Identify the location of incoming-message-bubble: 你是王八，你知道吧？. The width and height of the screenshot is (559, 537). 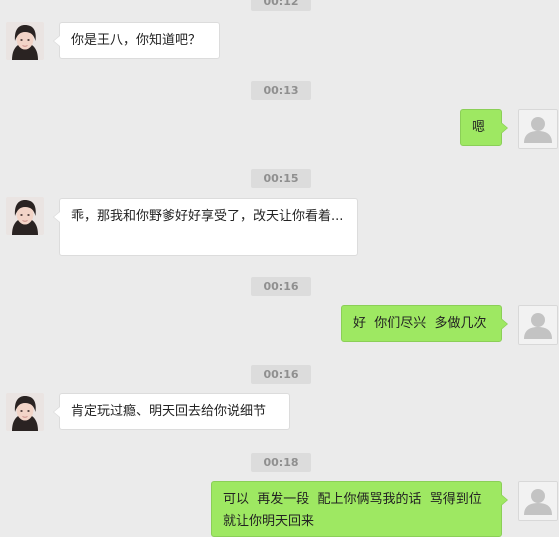
(136, 40).